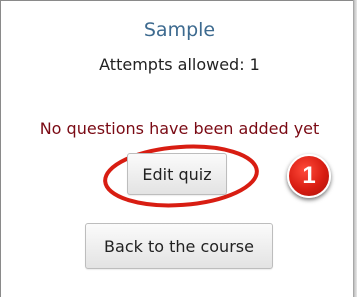 The width and height of the screenshot is (357, 297). I want to click on step-number-badge: 1, so click(309, 176).